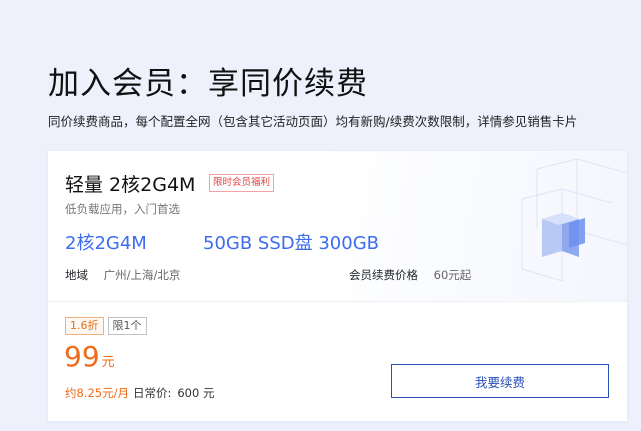 This screenshot has width=641, height=431. Describe the element at coordinates (452, 275) in the screenshot. I see `member-price-value: 60元起` at that location.